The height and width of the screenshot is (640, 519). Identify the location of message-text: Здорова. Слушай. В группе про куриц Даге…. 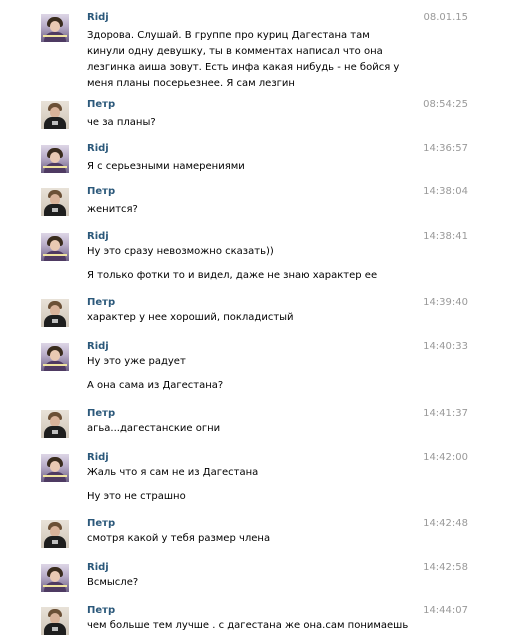
(243, 59).